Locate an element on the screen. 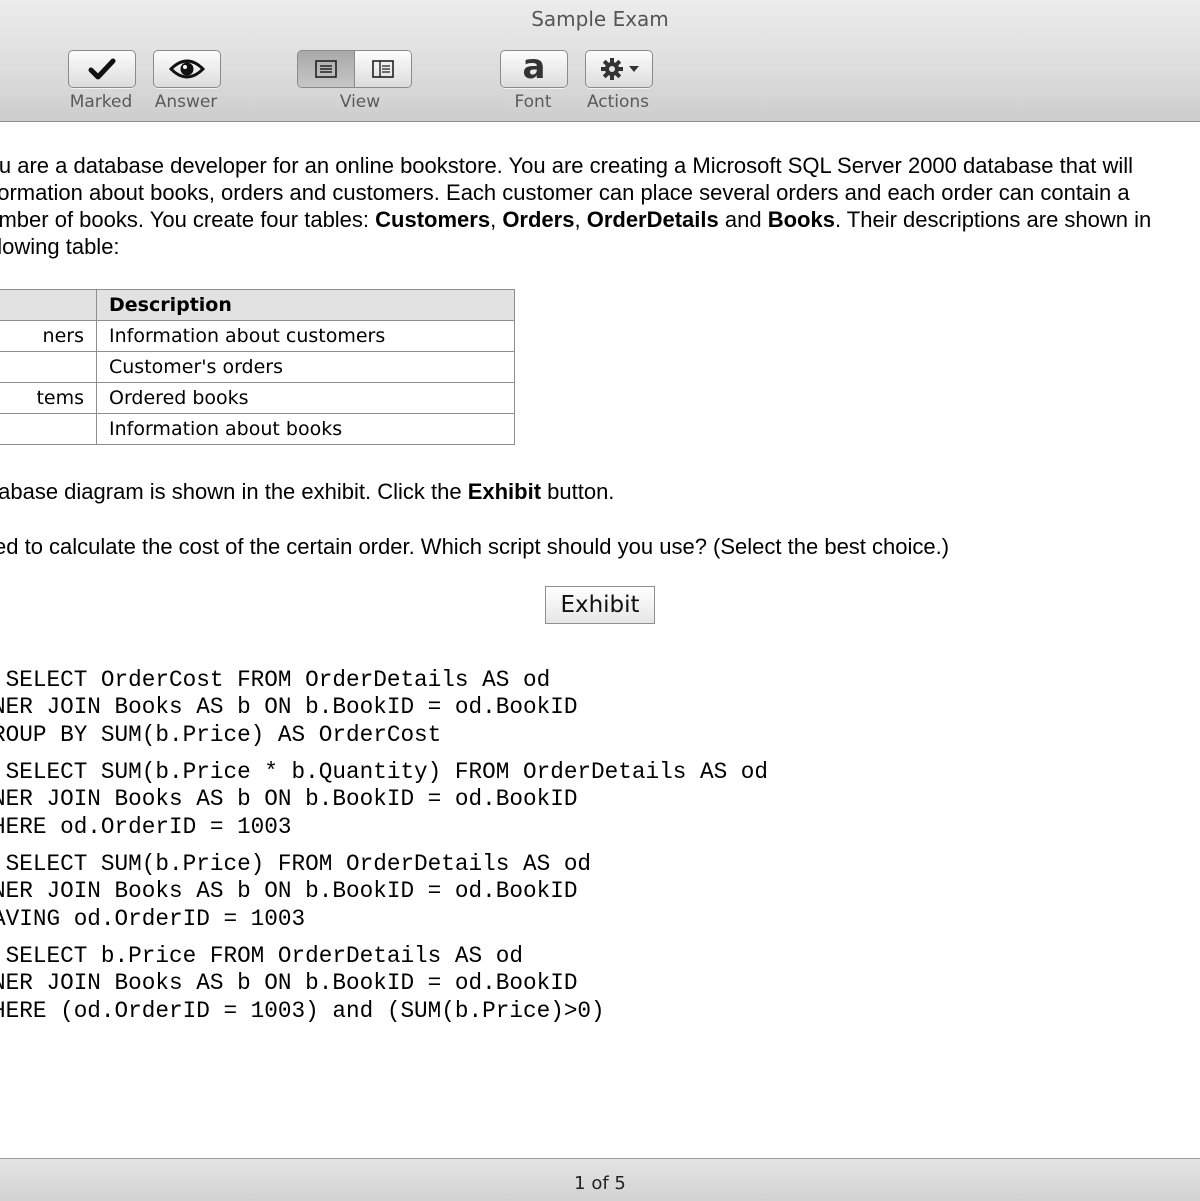 The image size is (1200, 1201). font-icon: a is located at coordinates (534, 67).